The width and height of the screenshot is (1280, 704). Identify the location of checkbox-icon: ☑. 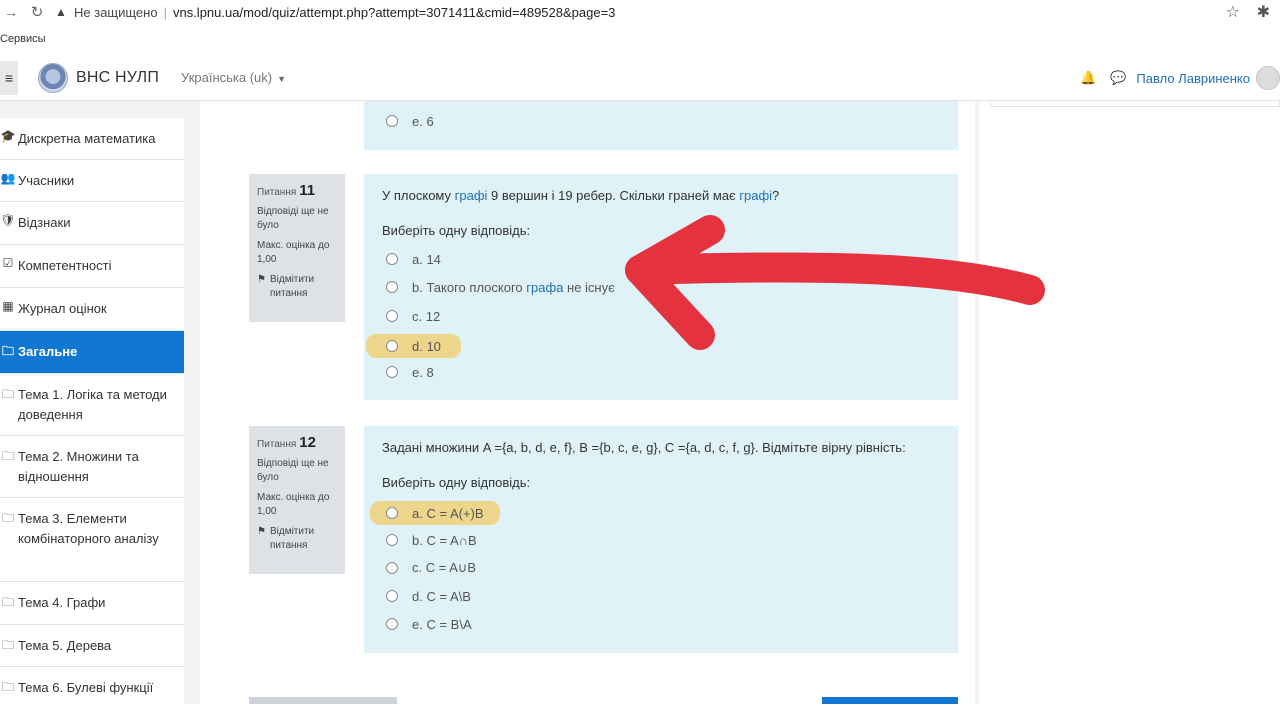
(8, 263).